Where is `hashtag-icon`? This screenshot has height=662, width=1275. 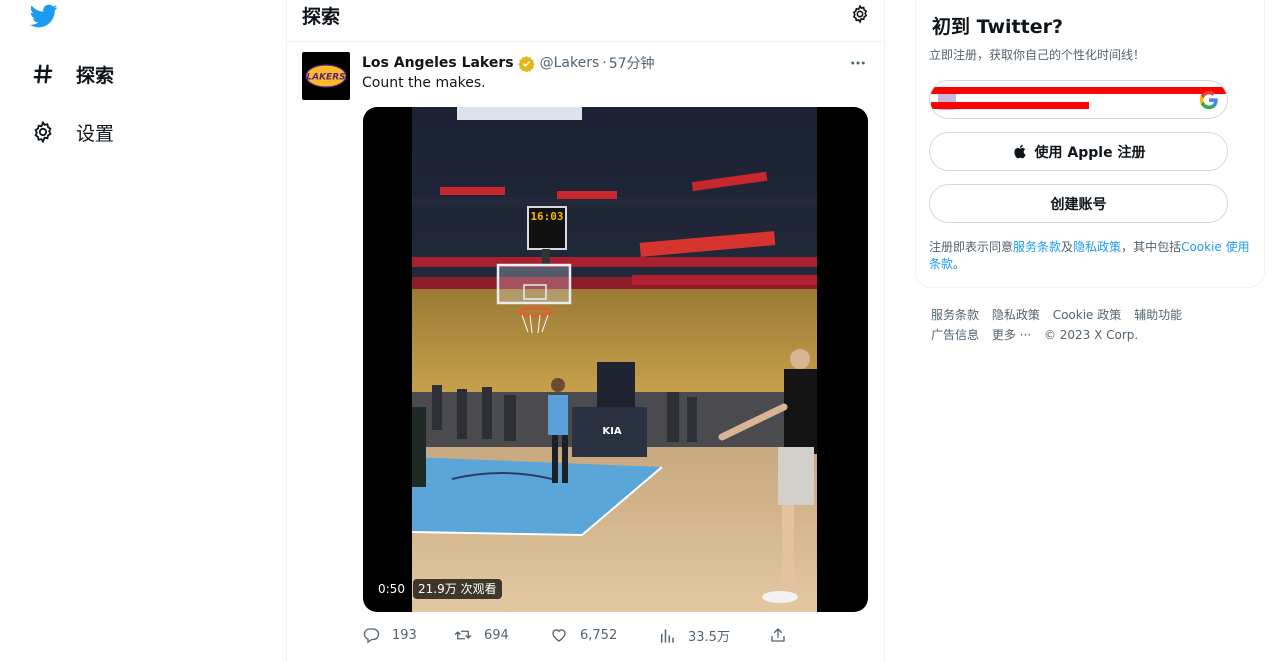 hashtag-icon is located at coordinates (43, 74).